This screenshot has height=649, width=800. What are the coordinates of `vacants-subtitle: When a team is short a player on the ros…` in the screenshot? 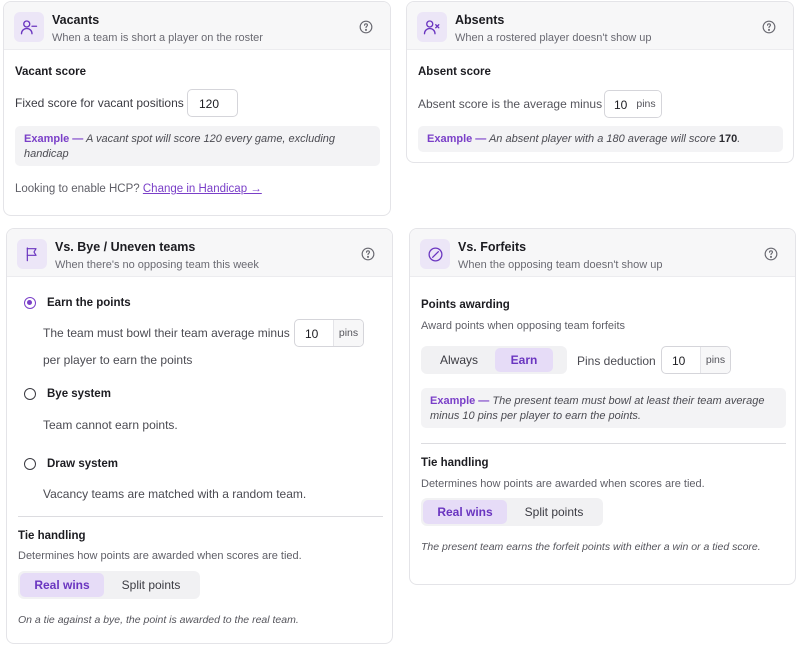 It's located at (157, 38).